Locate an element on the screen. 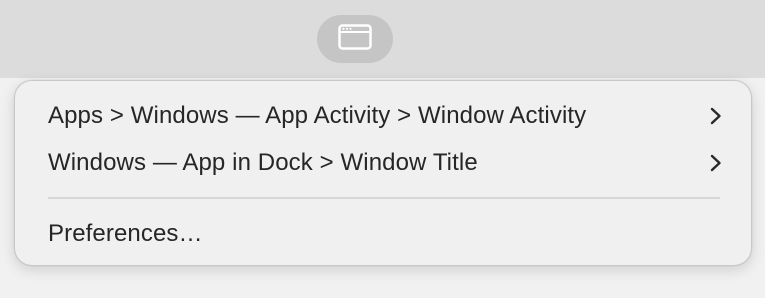 Image resolution: width=765 pixels, height=298 pixels. menu-item-window-title: Windows — App in Dock > Window Title is located at coordinates (384, 163).